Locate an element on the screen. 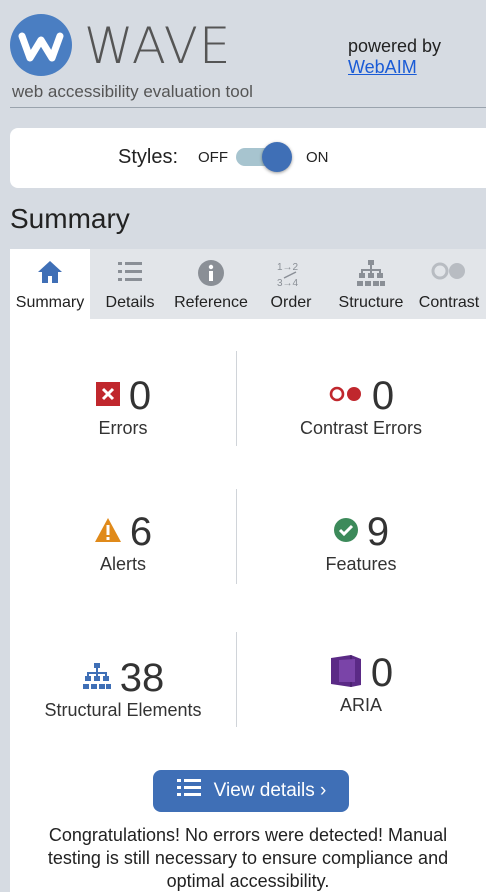 The width and height of the screenshot is (486, 892). contrast-errors-stat: 0 Contrast Errors is located at coordinates (361, 406).